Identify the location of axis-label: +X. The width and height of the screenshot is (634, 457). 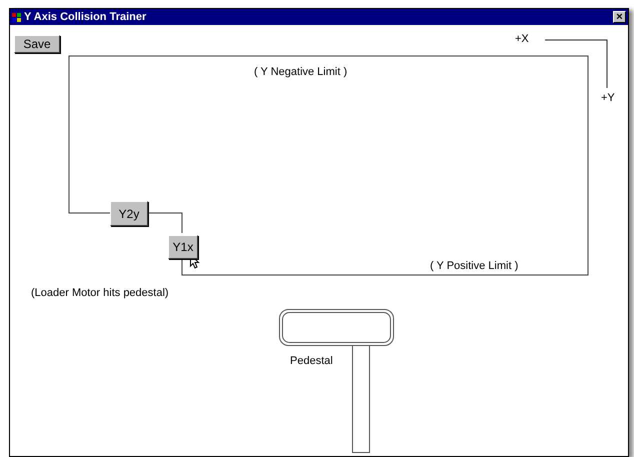
(522, 39).